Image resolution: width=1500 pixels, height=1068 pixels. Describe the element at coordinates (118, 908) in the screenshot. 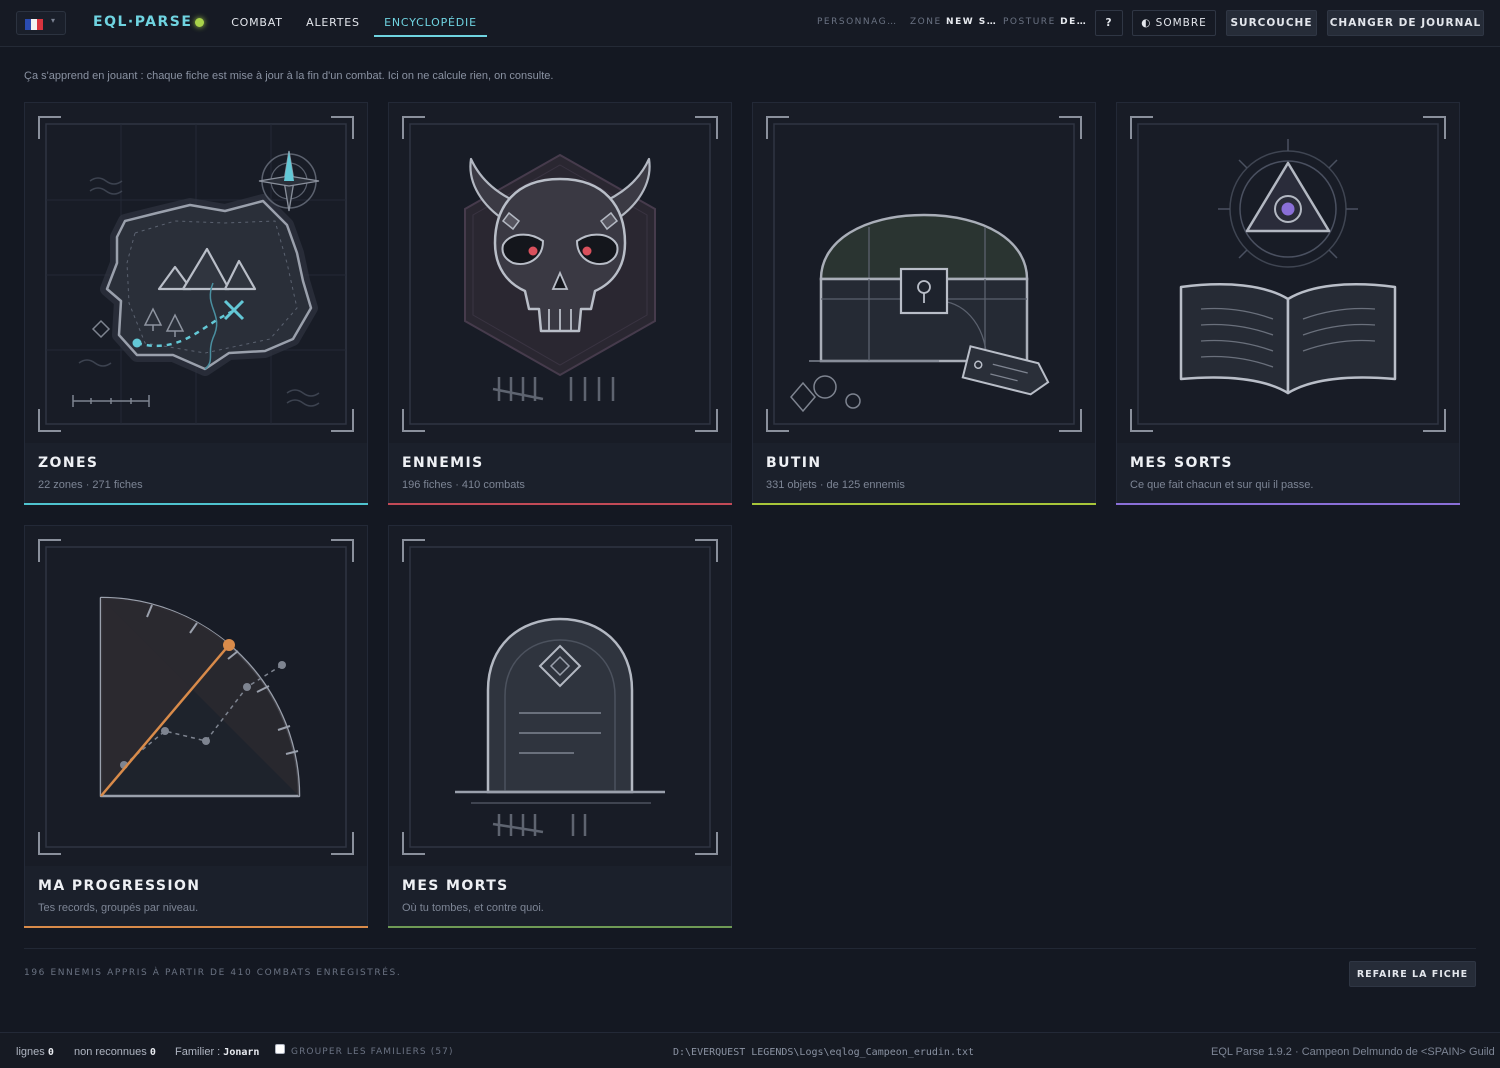

I see `card-subtitle: Tes records, groupés par niveau.` at that location.